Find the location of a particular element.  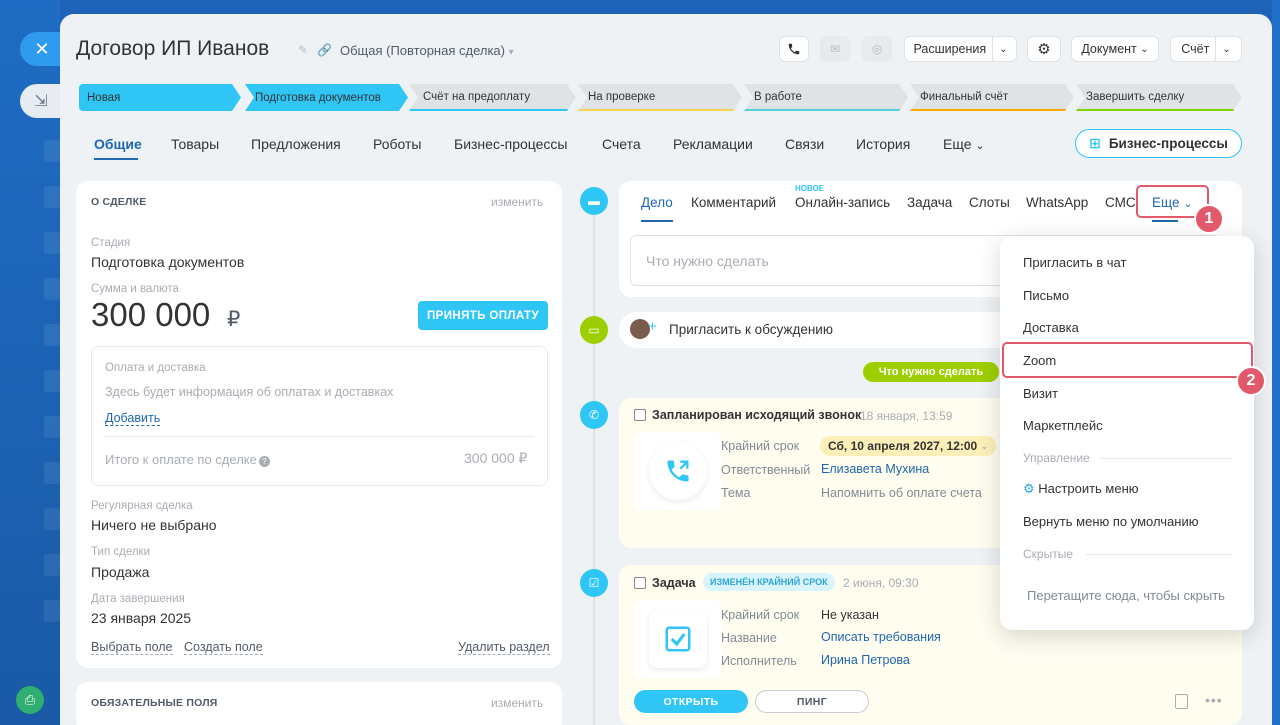

close-date-label: Дата завершения is located at coordinates (138, 599).